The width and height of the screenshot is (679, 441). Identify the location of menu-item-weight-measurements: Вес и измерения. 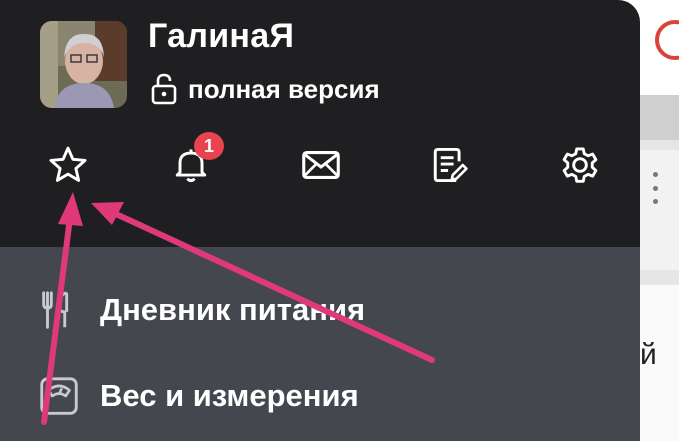
(320, 396).